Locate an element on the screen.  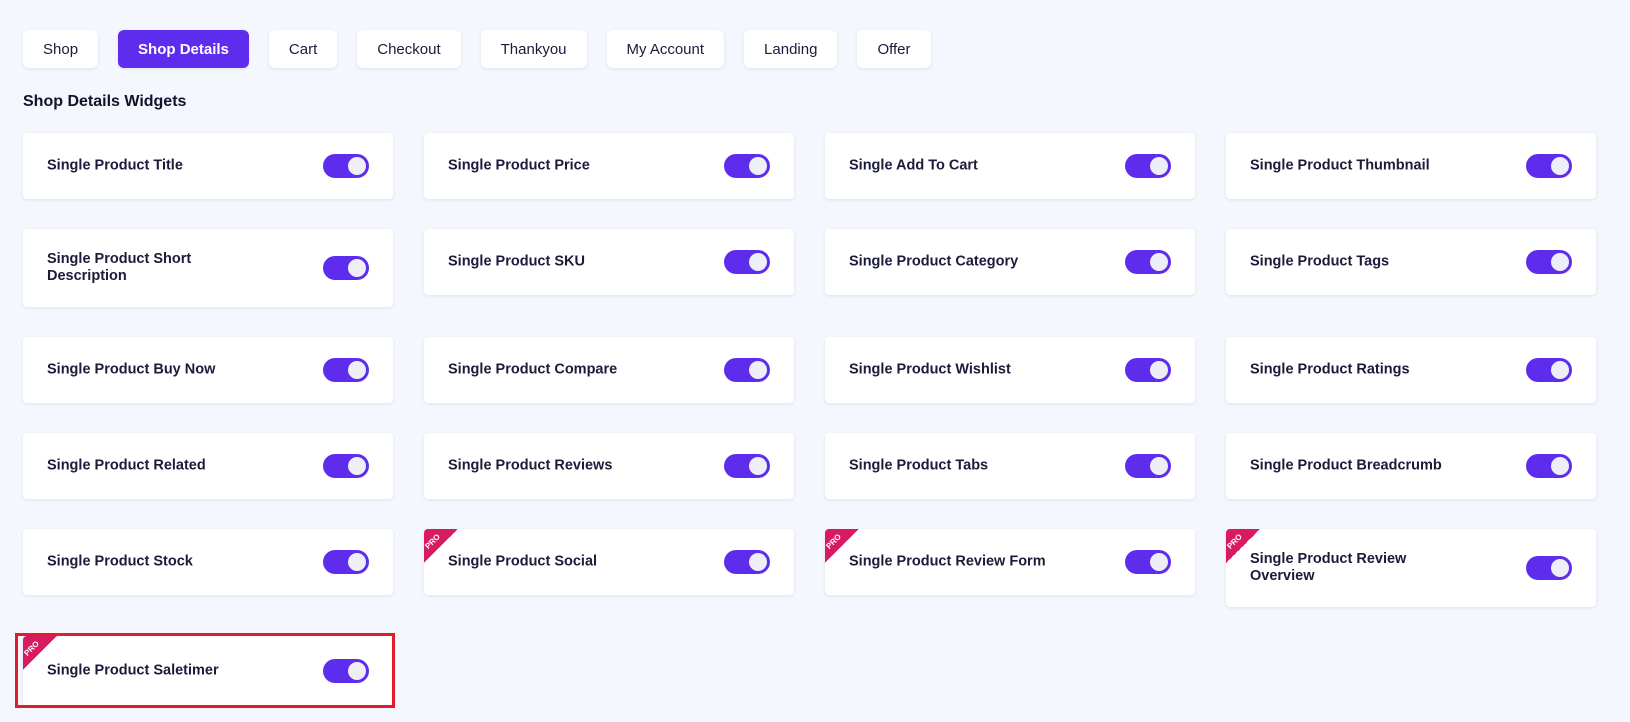
tab-checkout: Checkout is located at coordinates (409, 49).